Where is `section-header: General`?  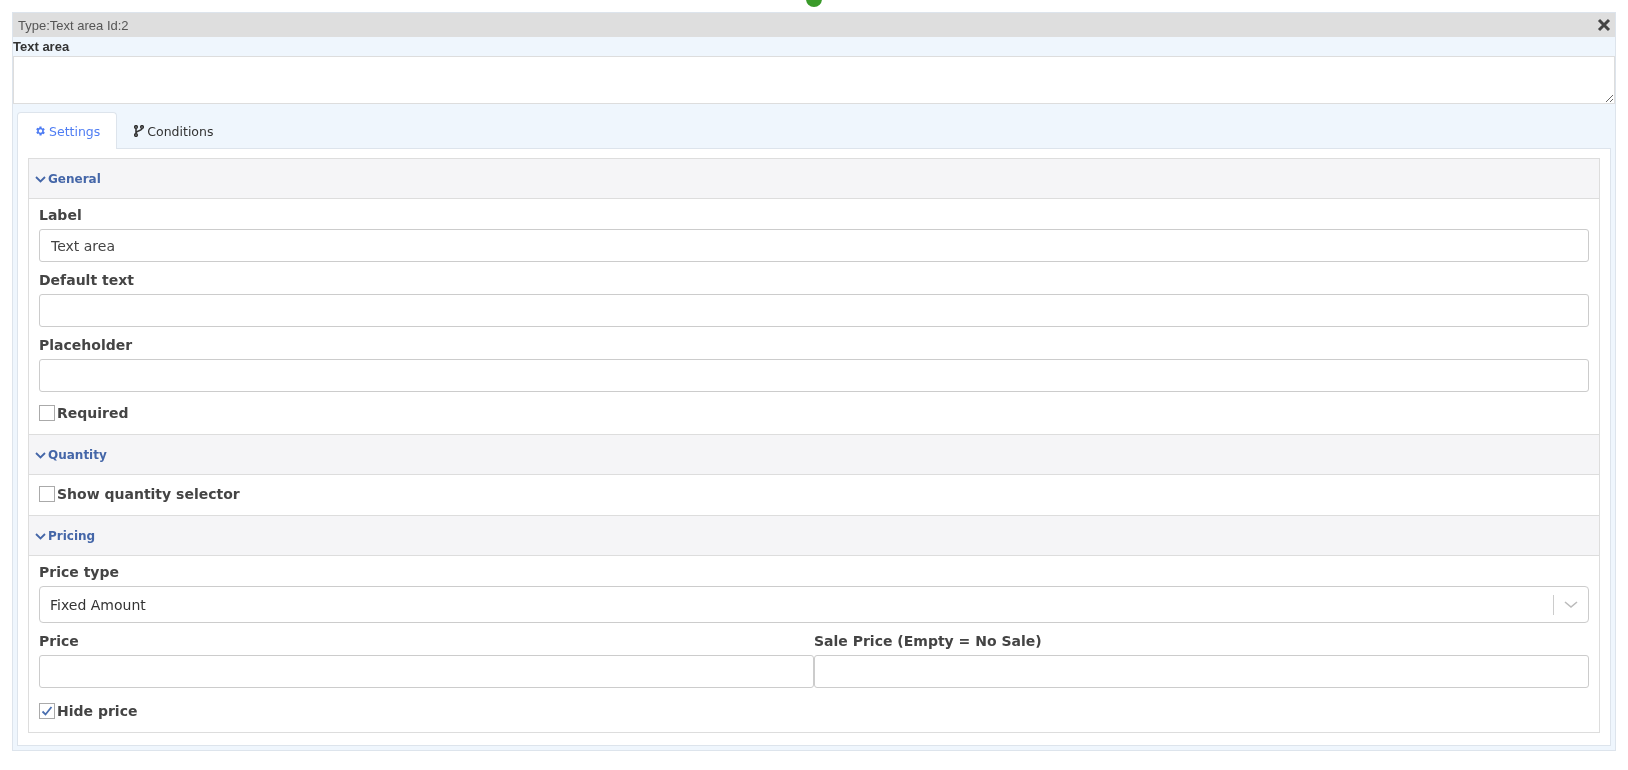 section-header: General is located at coordinates (814, 179).